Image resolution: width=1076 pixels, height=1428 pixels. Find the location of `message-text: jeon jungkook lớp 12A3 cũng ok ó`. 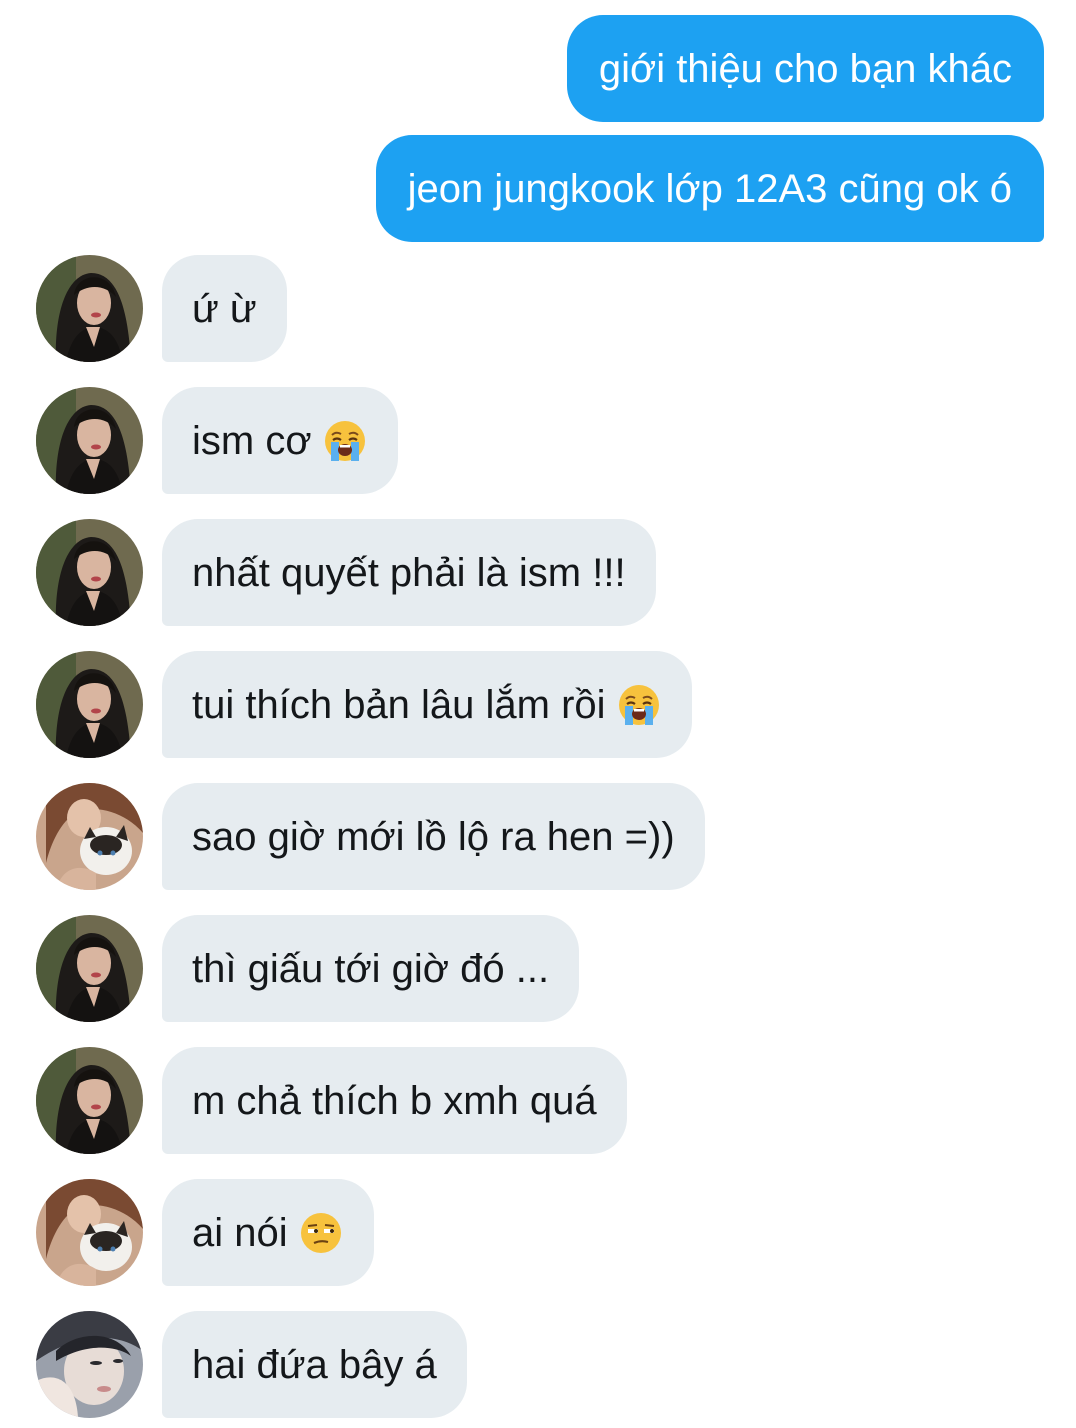

message-text: jeon jungkook lớp 12A3 cũng ok ó is located at coordinates (709, 188).